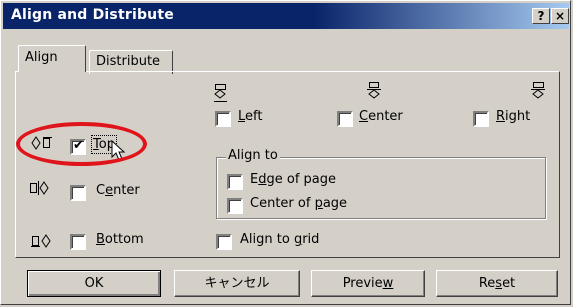  What do you see at coordinates (560, 16) in the screenshot?
I see `close-button: ×` at bounding box center [560, 16].